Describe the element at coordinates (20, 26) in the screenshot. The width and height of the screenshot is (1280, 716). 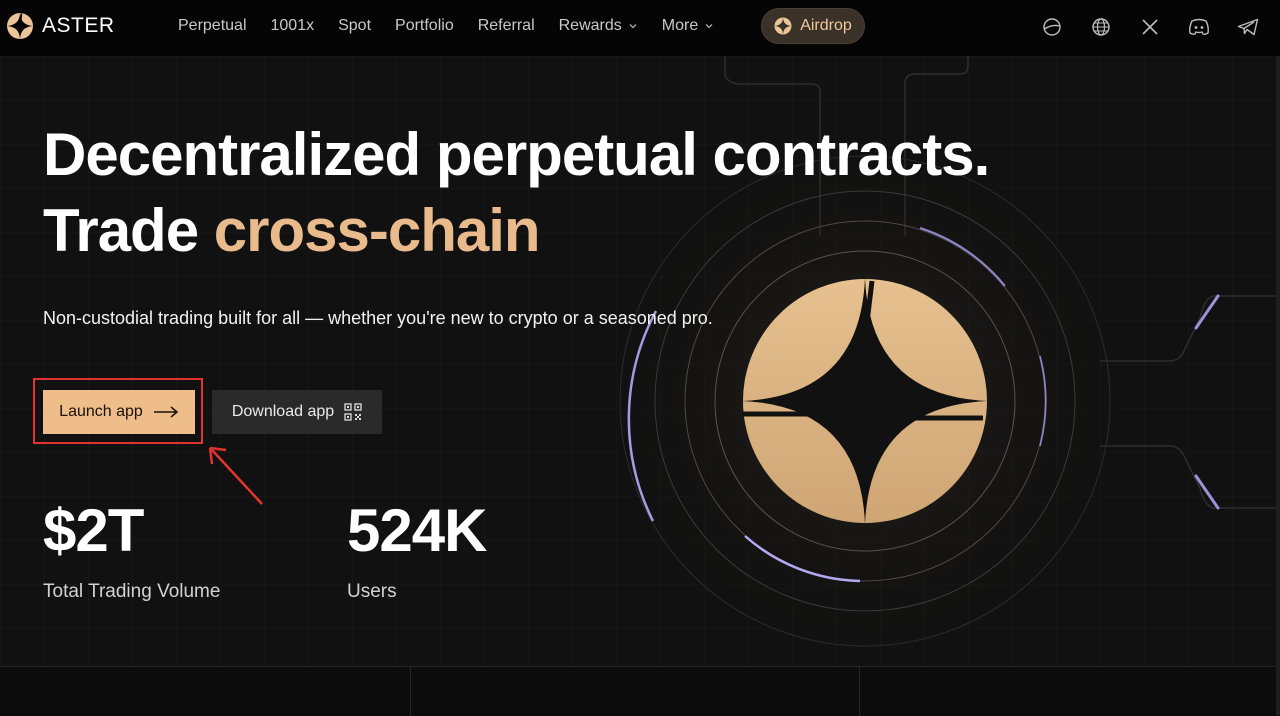
I see `aster-logo-icon` at that location.